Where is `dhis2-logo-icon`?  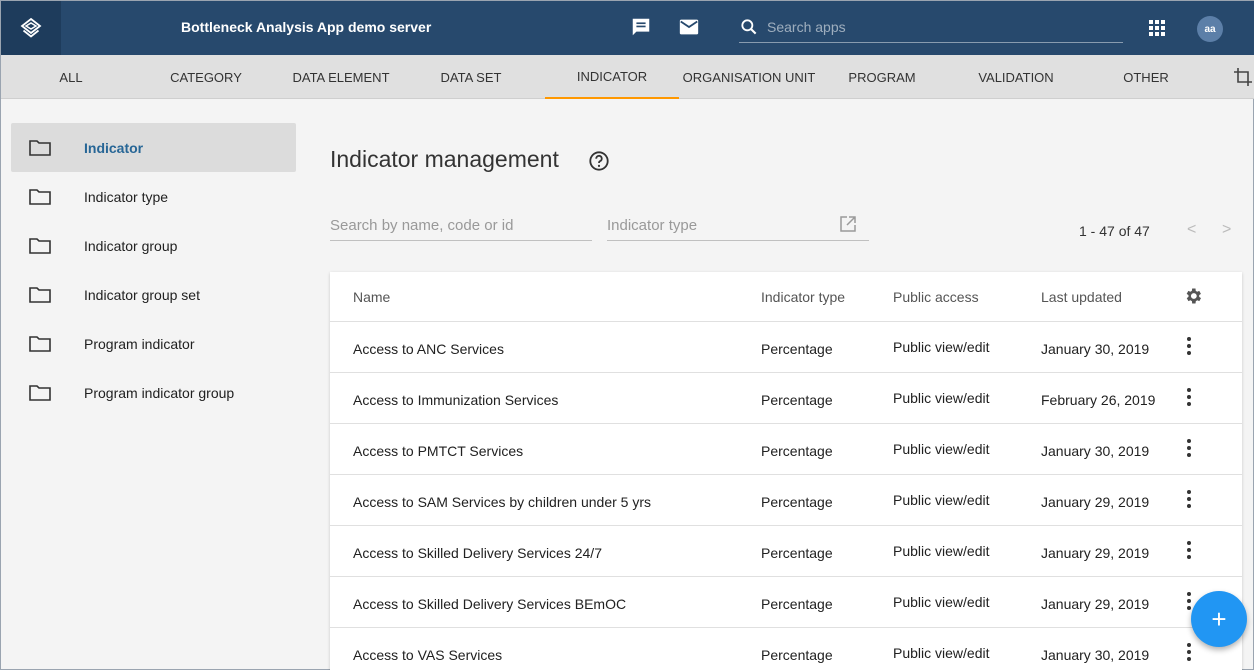
dhis2-logo-icon is located at coordinates (31, 28).